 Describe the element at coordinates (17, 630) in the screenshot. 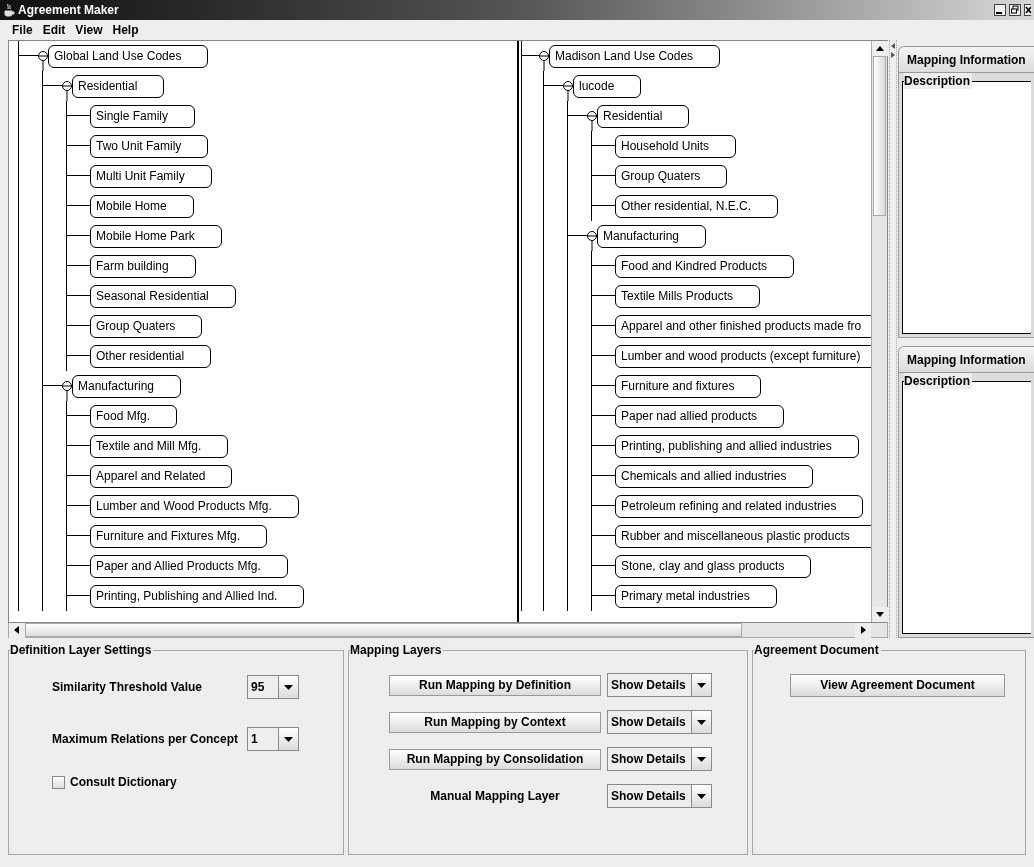

I see `scroll-left-icon` at that location.